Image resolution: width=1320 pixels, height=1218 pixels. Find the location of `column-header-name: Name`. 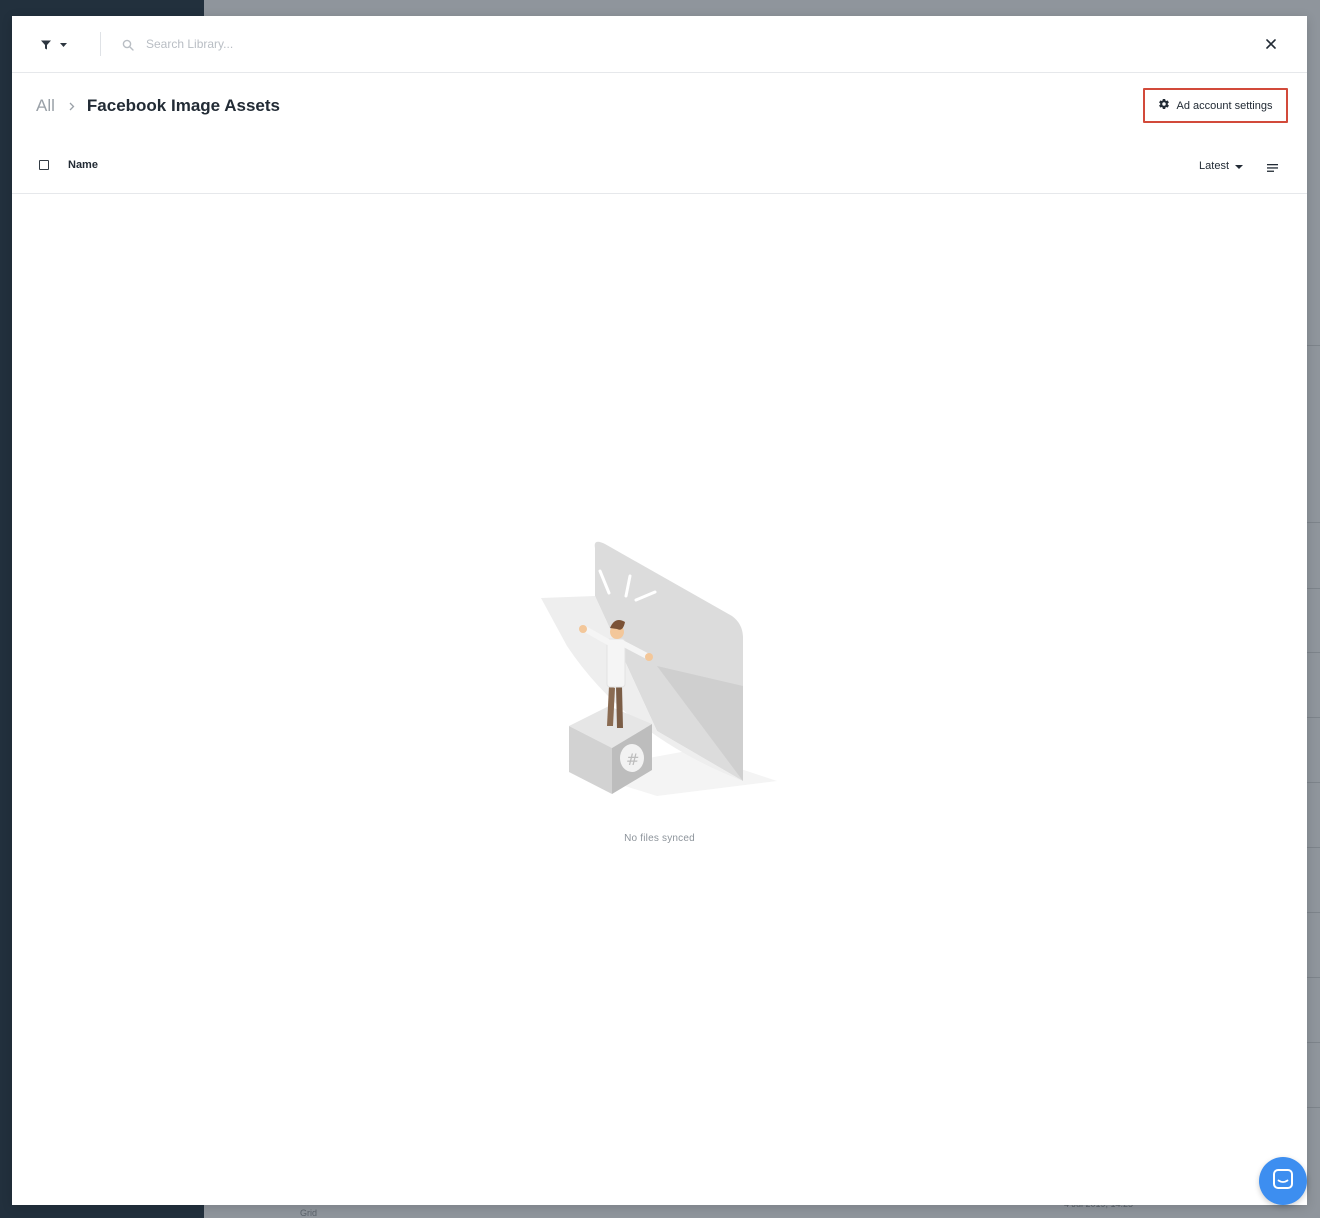

column-header-name: Name is located at coordinates (83, 165).